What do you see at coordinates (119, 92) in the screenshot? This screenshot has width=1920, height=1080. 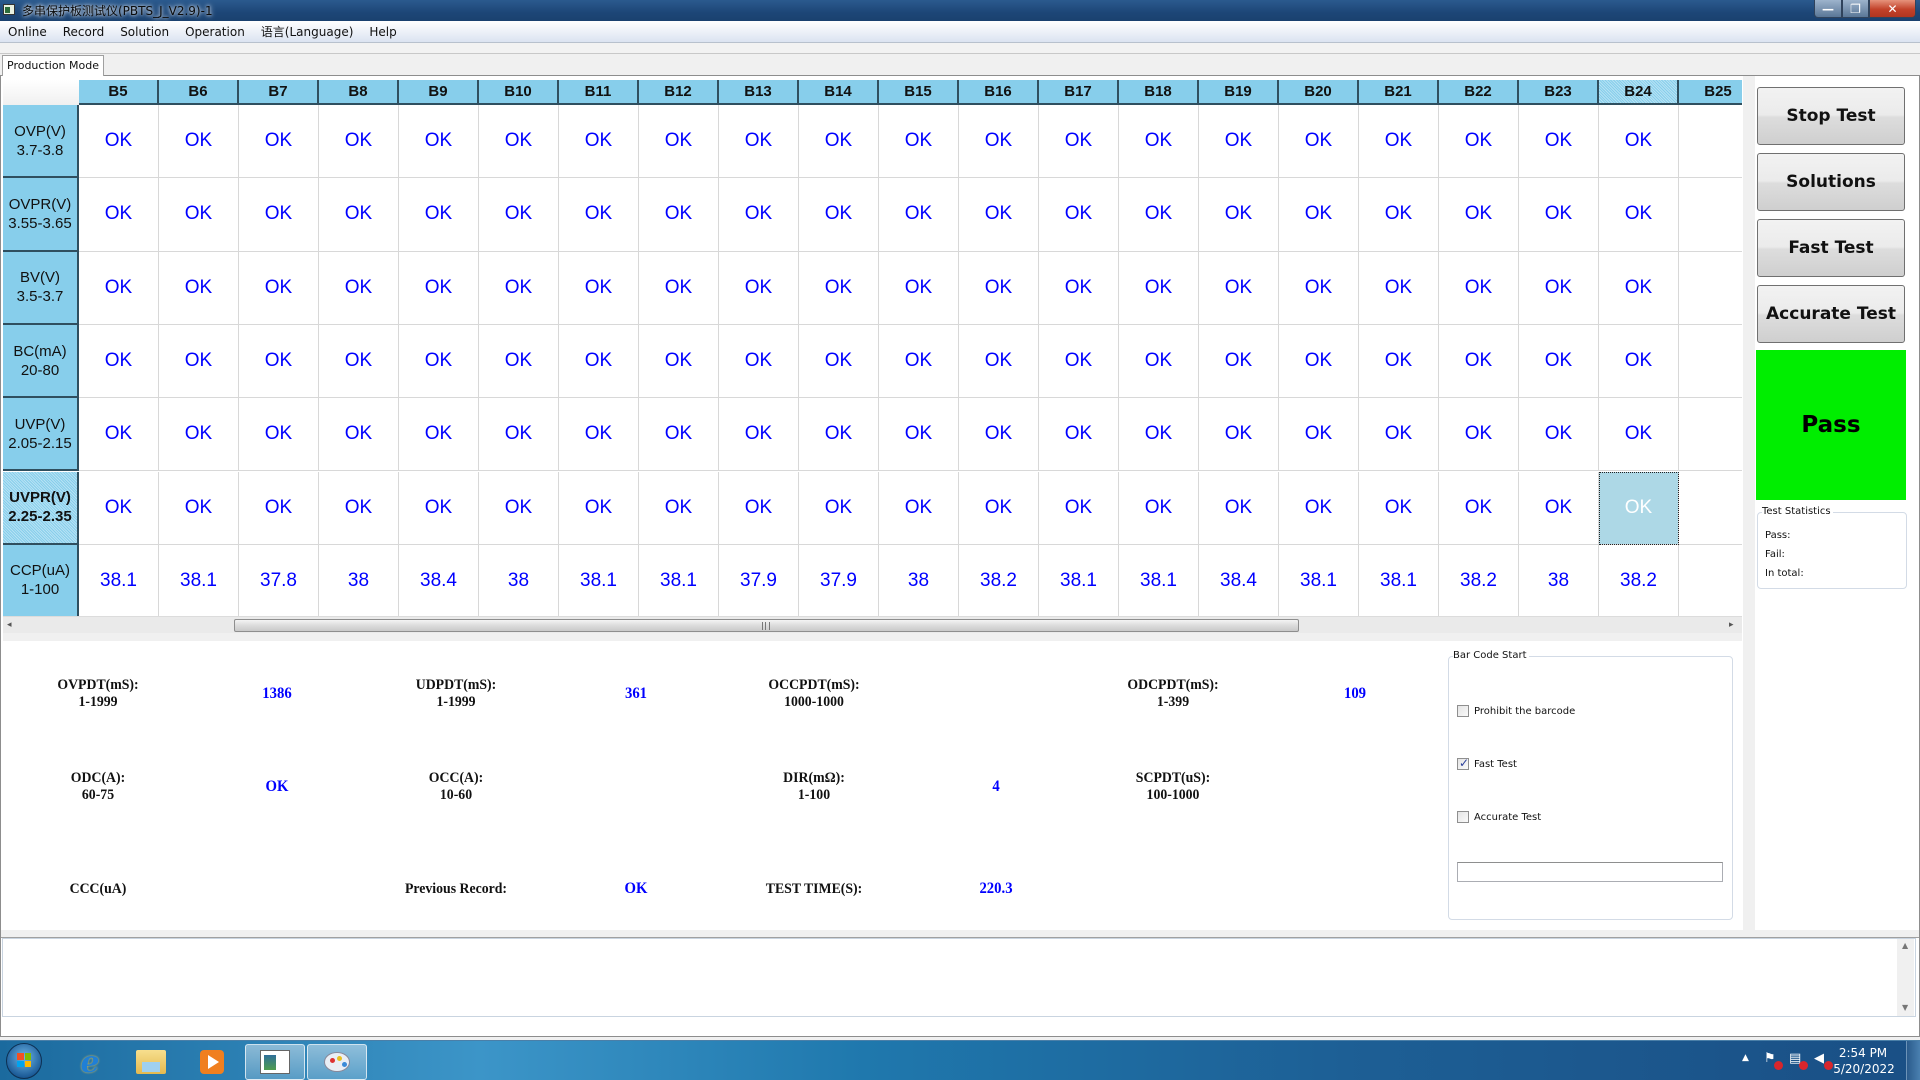 I see `column-header-b5: B5` at bounding box center [119, 92].